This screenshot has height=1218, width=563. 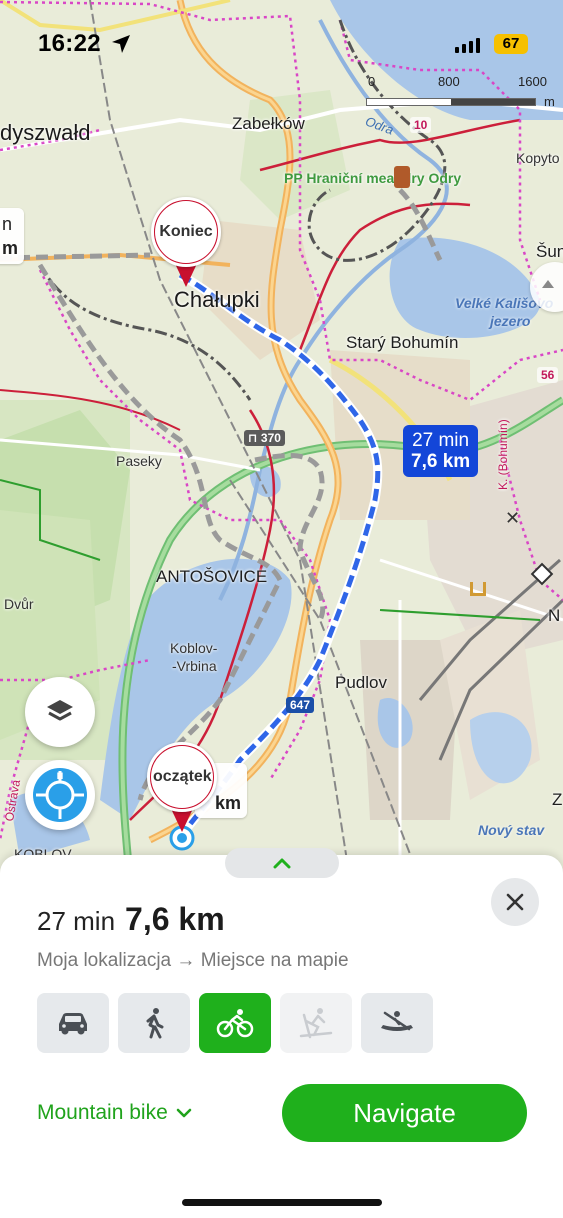 I want to click on location-services-icon, so click(x=121, y=44).